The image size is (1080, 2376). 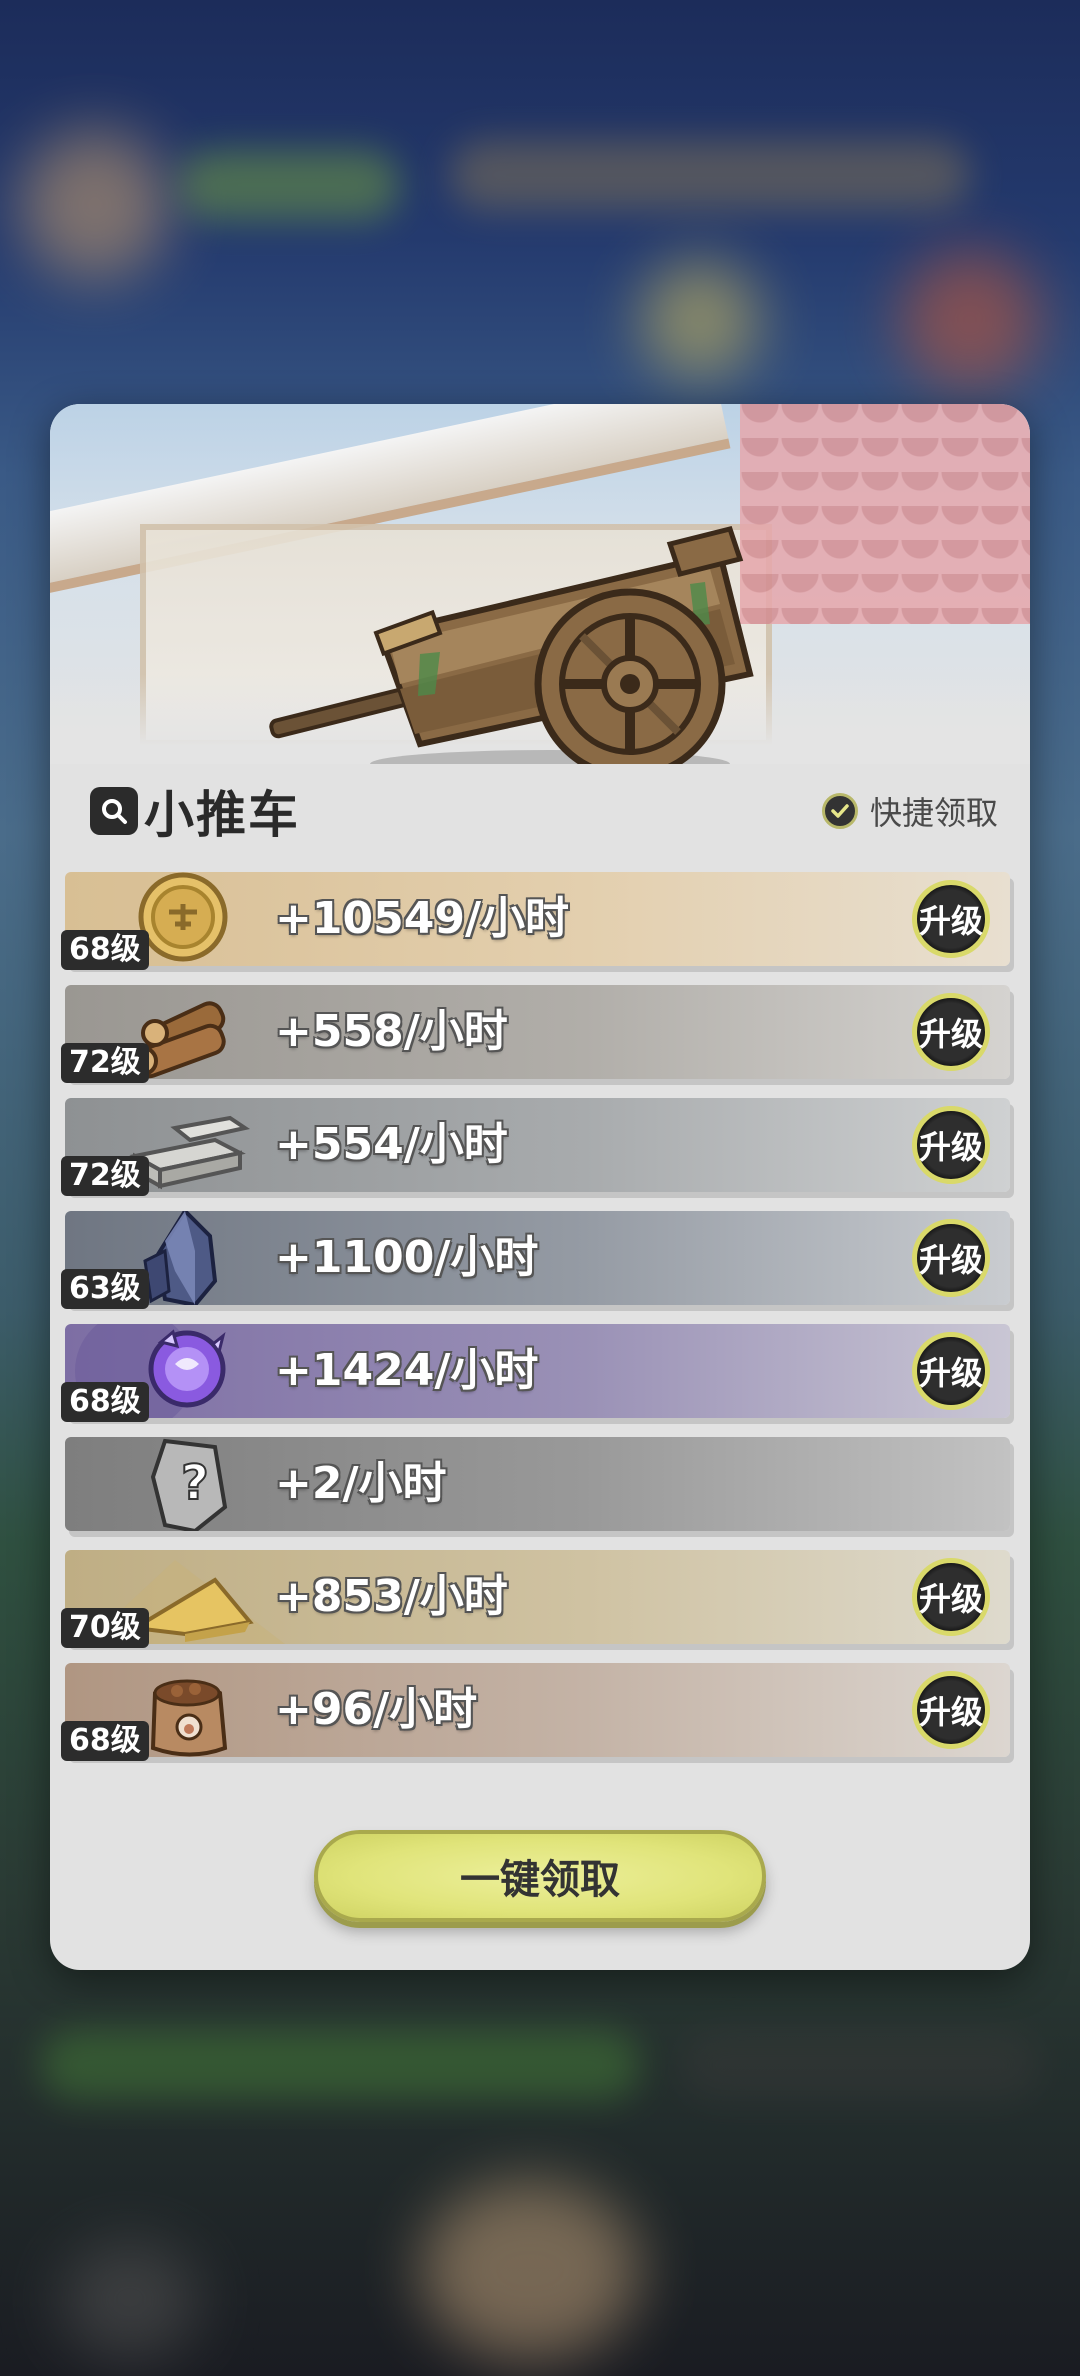 What do you see at coordinates (105, 1628) in the screenshot?
I see `level-badge: 70级` at bounding box center [105, 1628].